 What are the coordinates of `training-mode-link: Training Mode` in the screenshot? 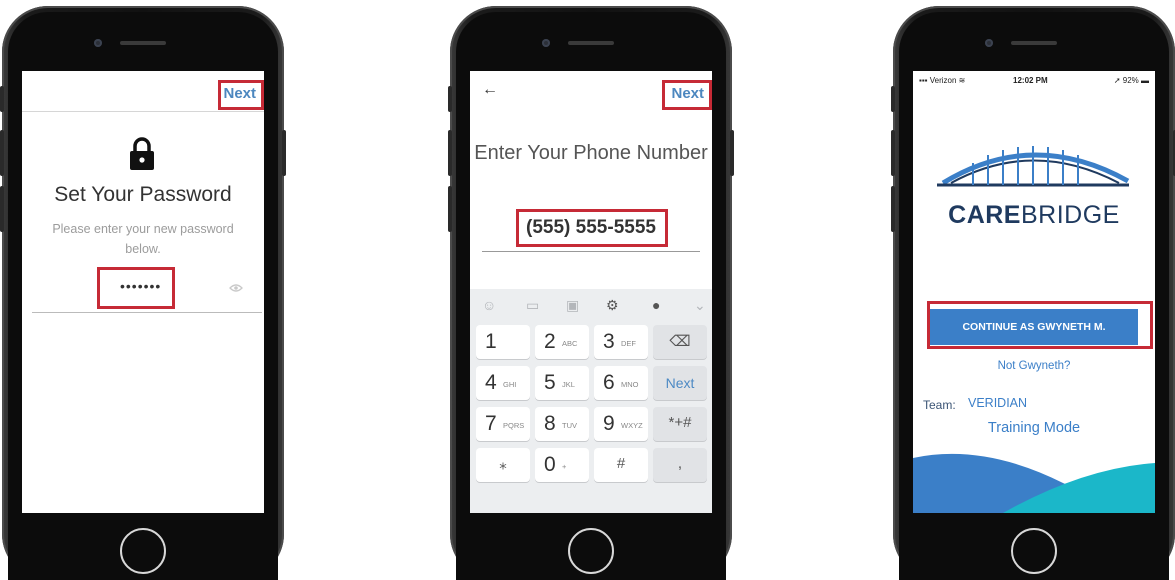 It's located at (1034, 428).